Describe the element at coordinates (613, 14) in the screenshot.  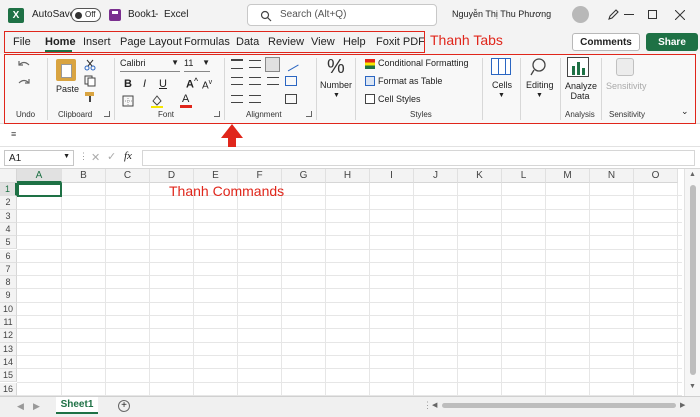
I see `pen-icon` at that location.